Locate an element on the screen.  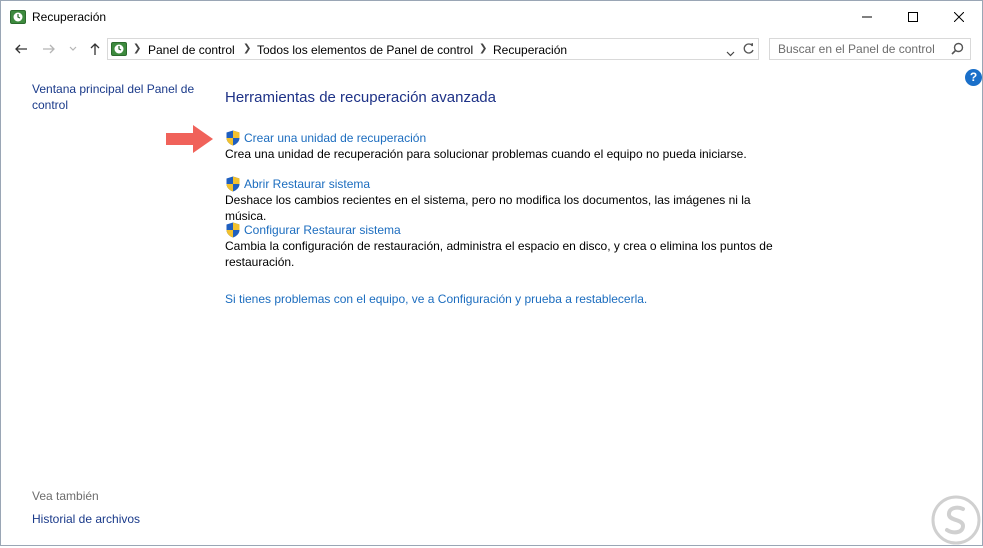
up-arrow-icon is located at coordinates (95, 49).